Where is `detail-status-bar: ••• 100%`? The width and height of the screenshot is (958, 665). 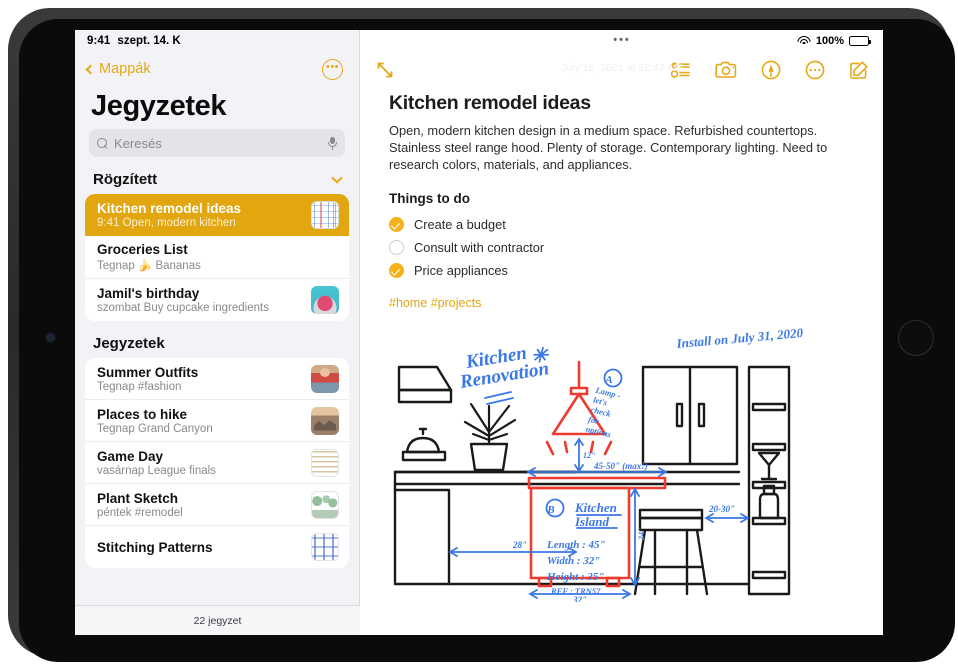 detail-status-bar: ••• 100% is located at coordinates (622, 41).